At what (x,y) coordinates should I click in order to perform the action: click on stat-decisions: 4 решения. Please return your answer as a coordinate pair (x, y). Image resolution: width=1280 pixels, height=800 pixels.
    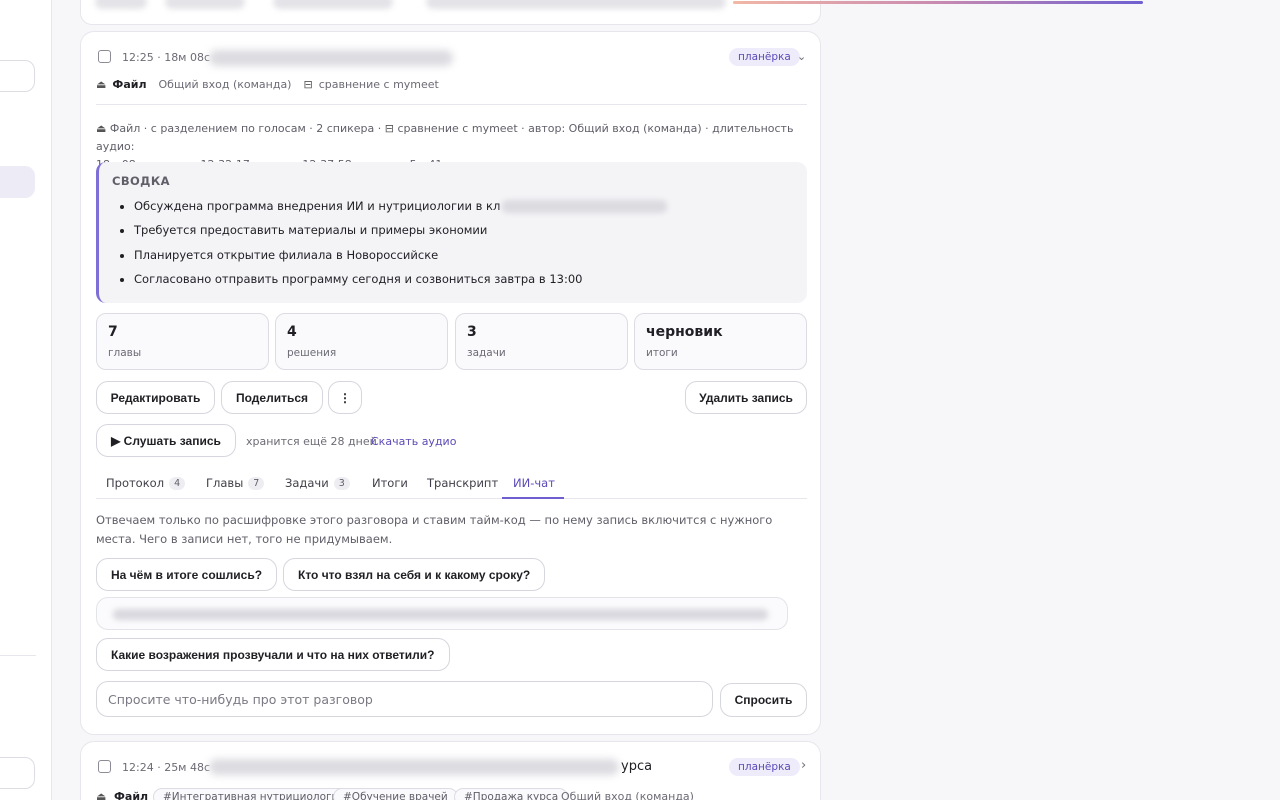
    Looking at the image, I should click on (361, 341).